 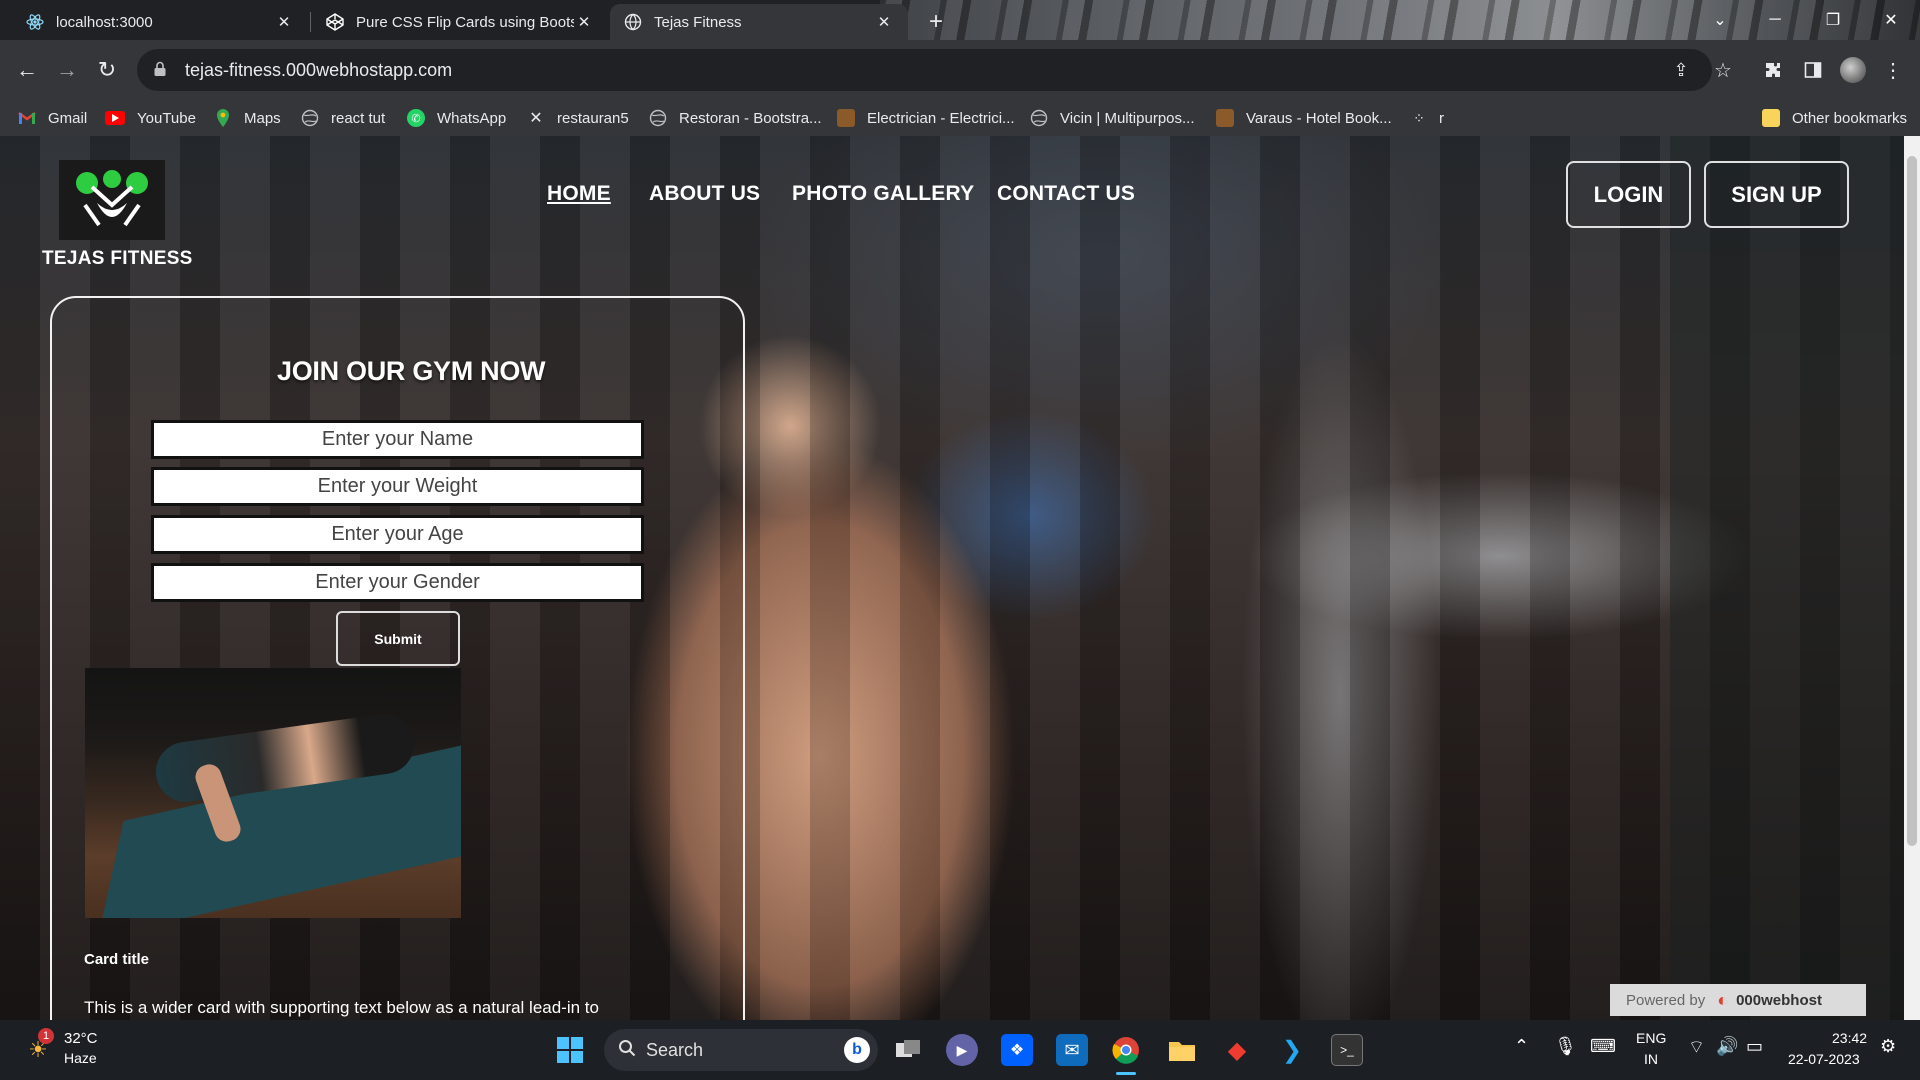 I want to click on bookmark-whatsapp: ✆ WhatsApp, so click(x=456, y=118).